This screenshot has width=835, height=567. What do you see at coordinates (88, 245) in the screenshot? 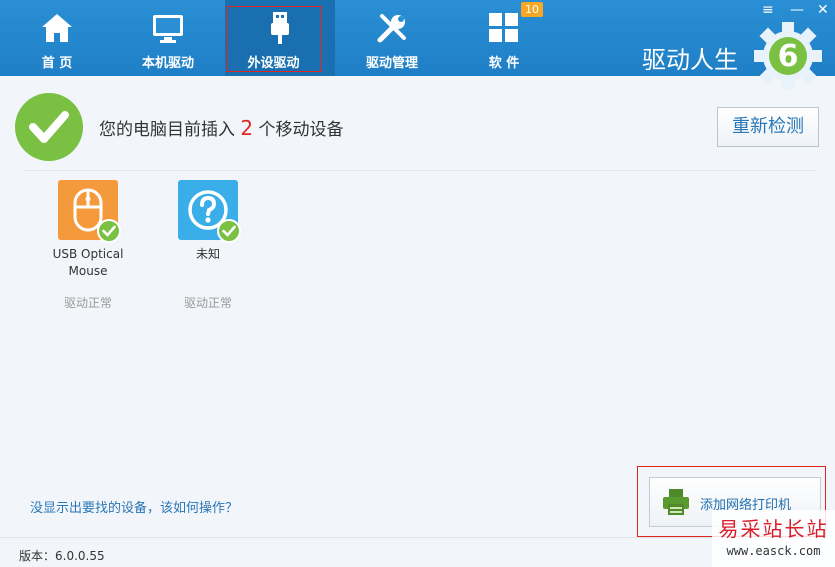
I see `device-usb-mouse: USB Optical Mouse 驱动正常` at bounding box center [88, 245].